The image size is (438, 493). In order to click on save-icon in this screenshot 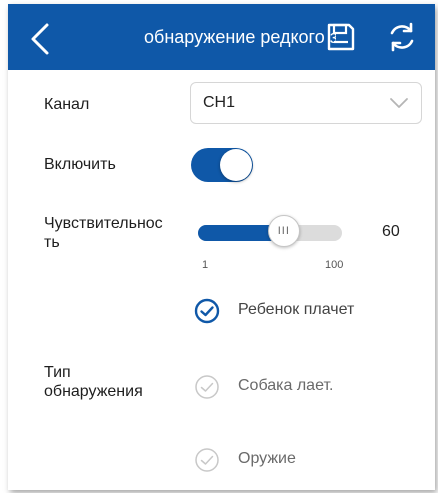, I will do `click(341, 37)`.